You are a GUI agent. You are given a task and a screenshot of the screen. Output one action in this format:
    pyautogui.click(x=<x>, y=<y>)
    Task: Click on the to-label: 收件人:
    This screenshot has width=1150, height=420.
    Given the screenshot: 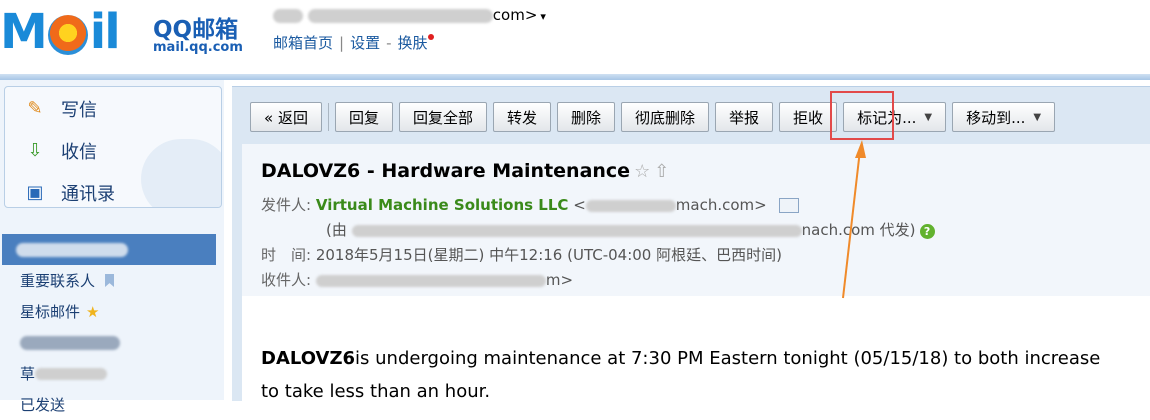 What is the action you would take?
    pyautogui.click(x=286, y=280)
    